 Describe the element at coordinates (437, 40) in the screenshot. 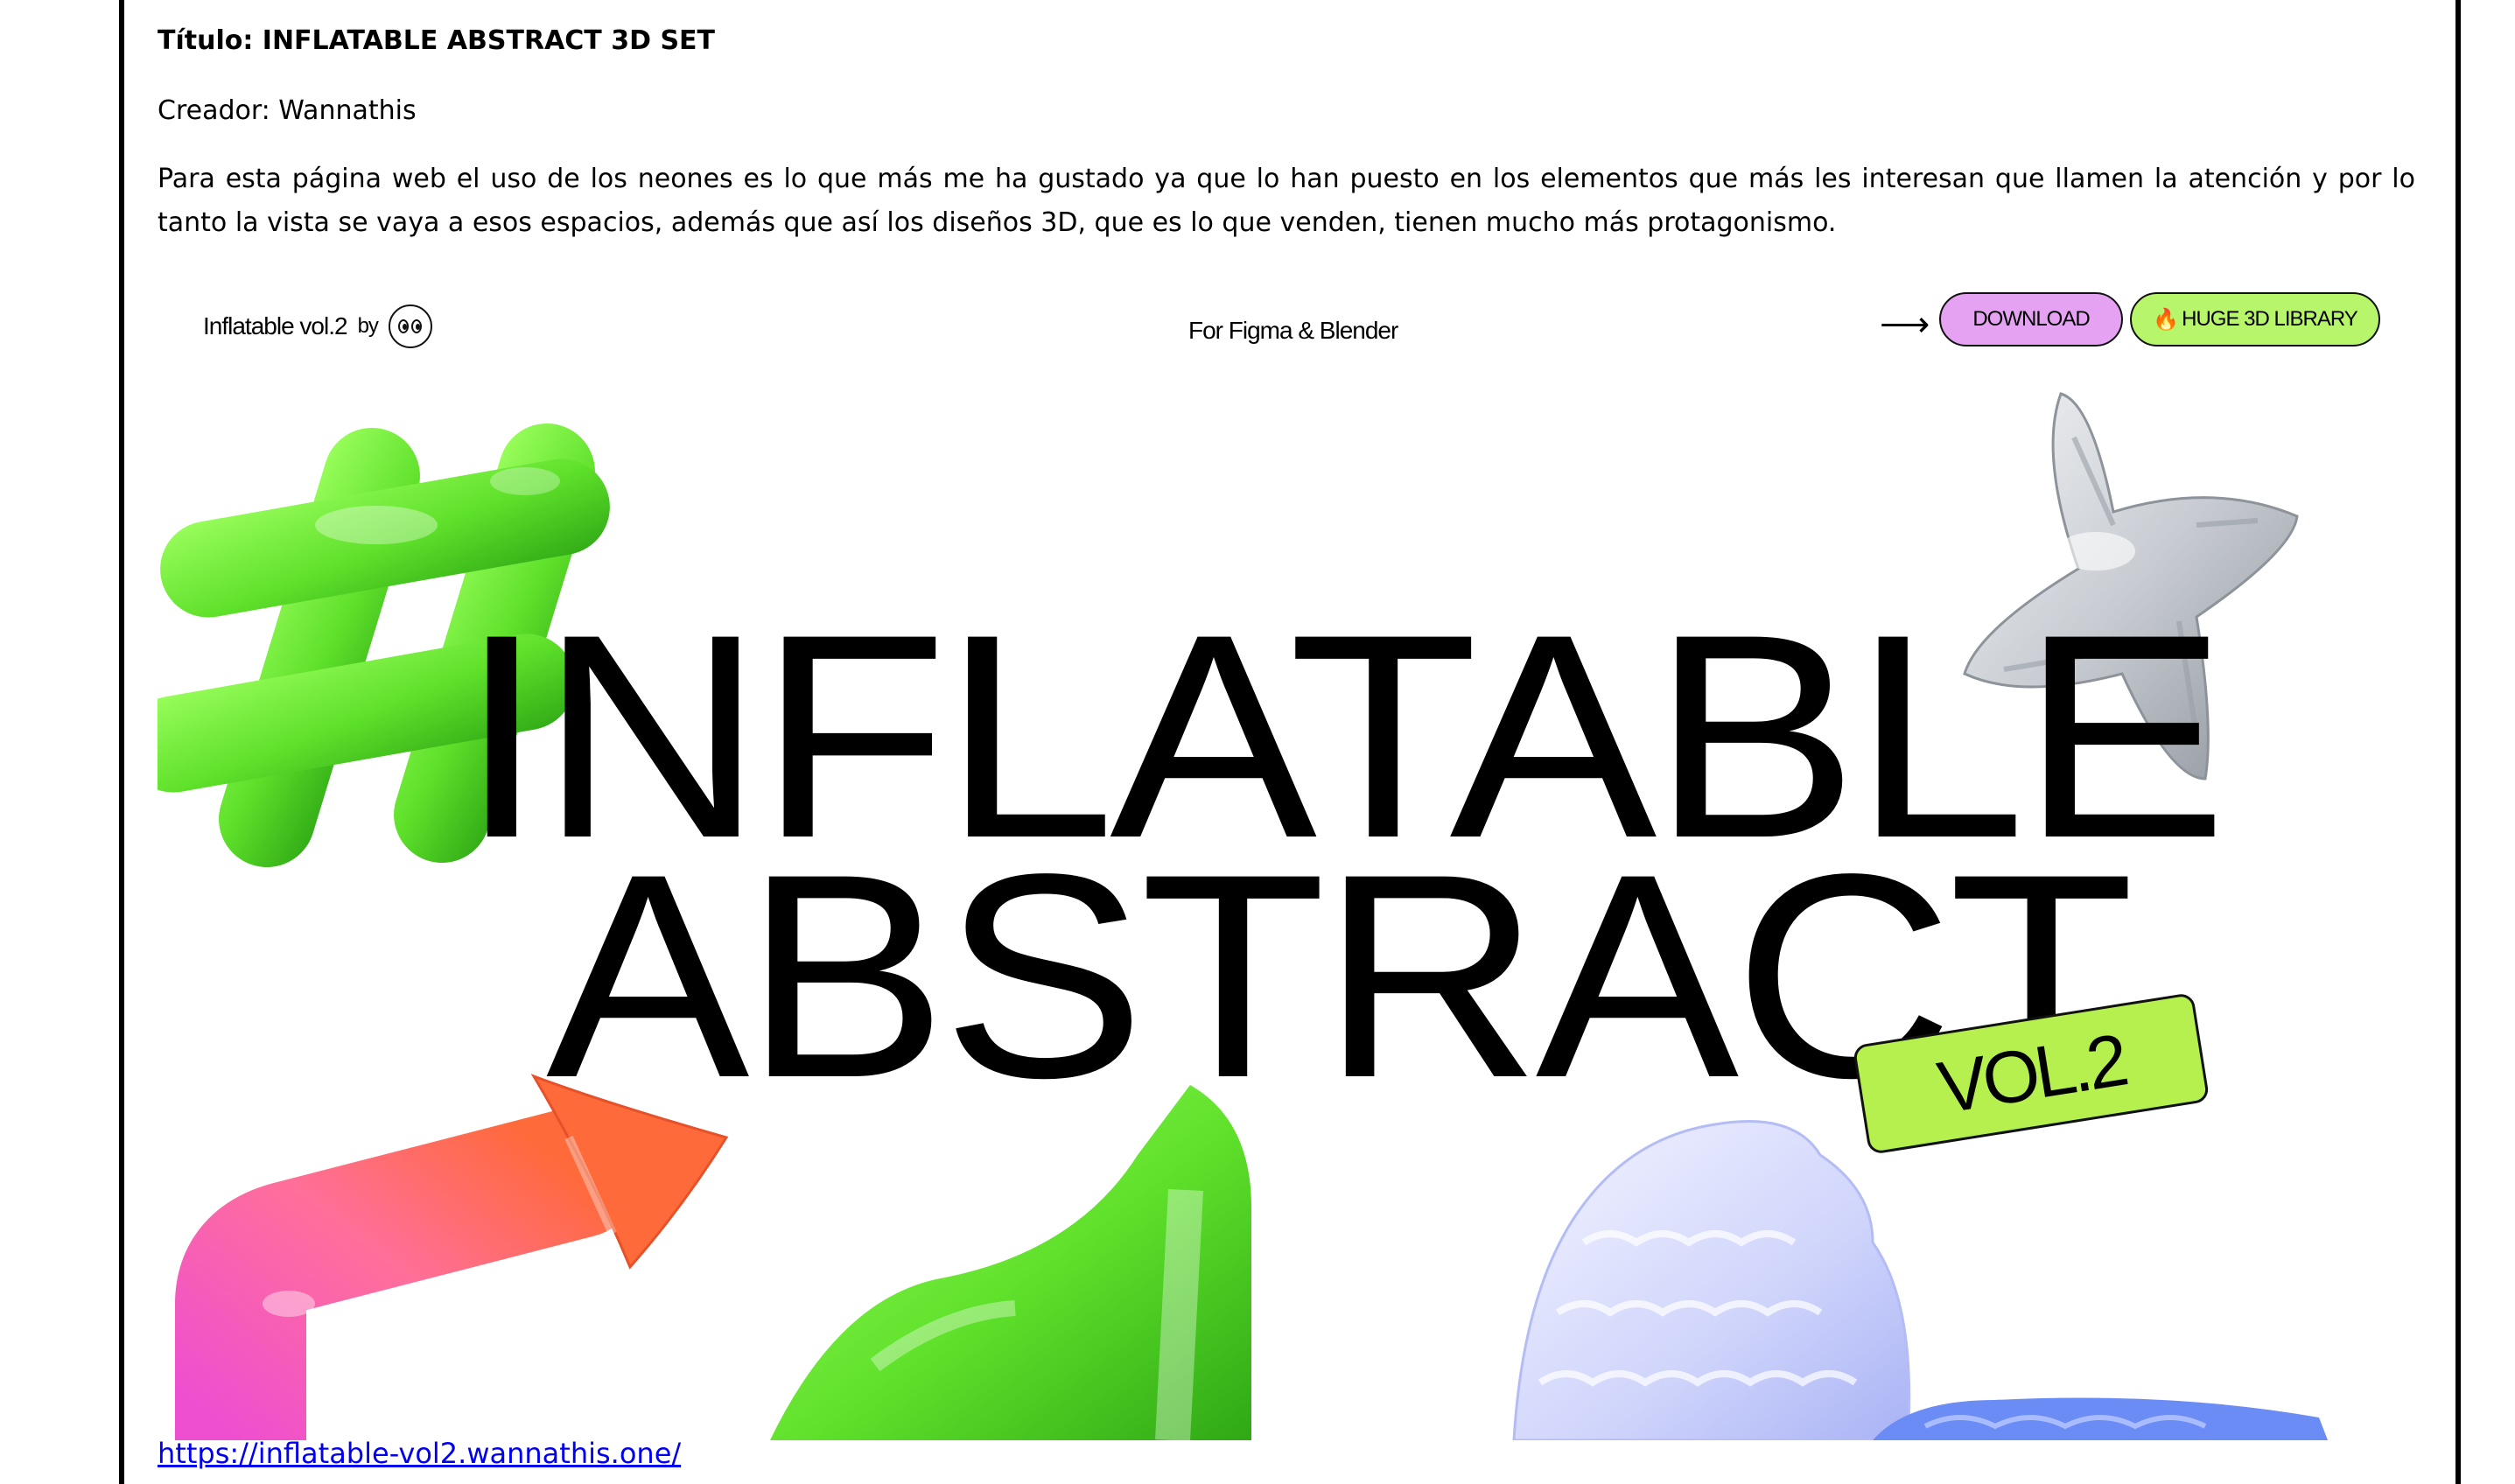

I see `document-title: Título: INFLATABLE ABSTRACT 3D SET` at that location.